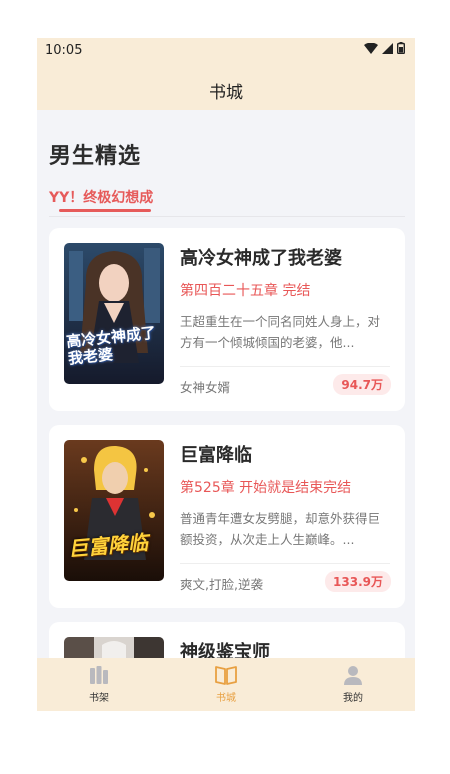 The image size is (450, 774). I want to click on read-count-badge: 94.7万, so click(362, 384).